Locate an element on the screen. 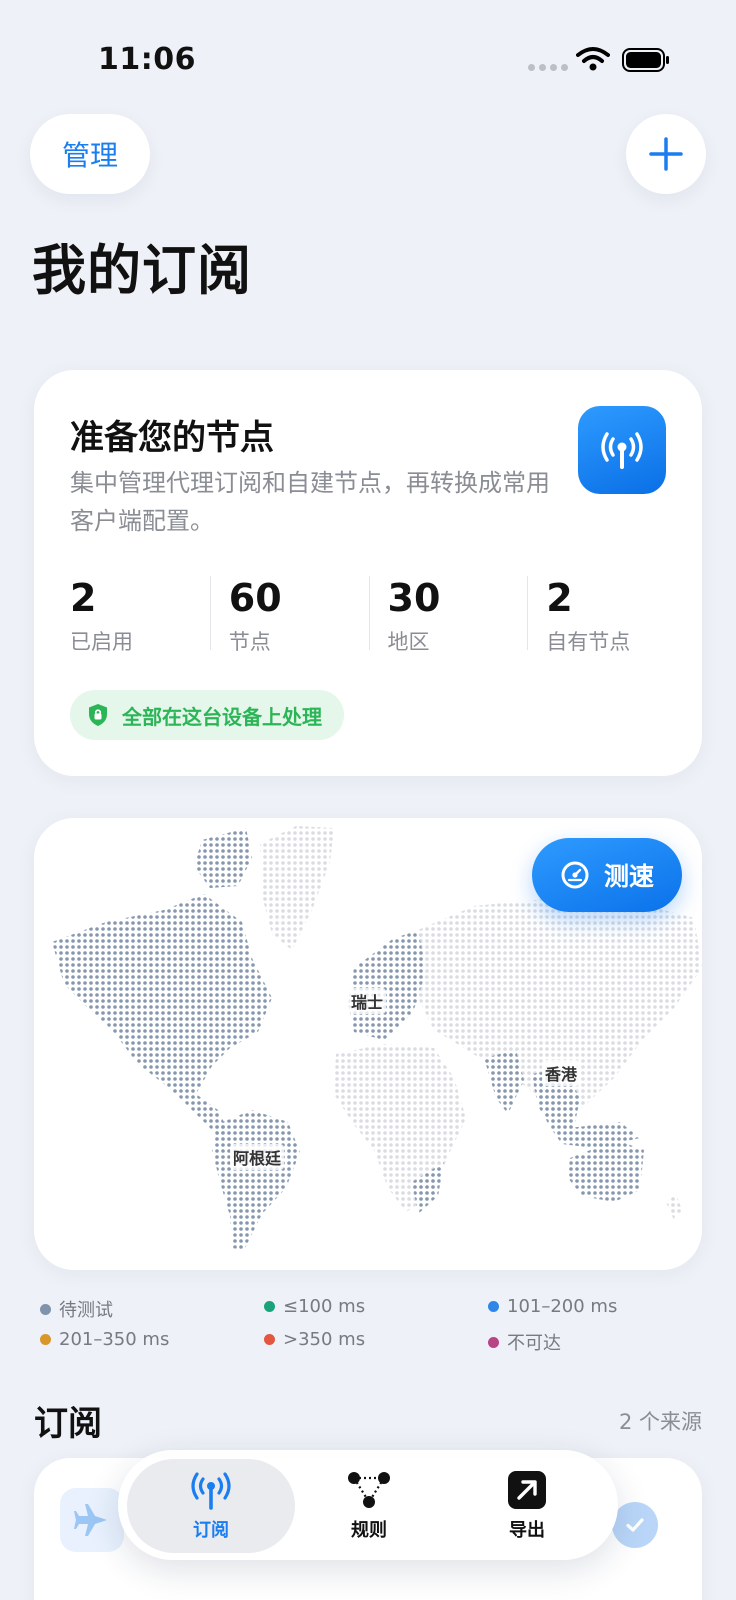 The height and width of the screenshot is (1600, 736). stat-regions: 30 地区 is located at coordinates (448, 615).